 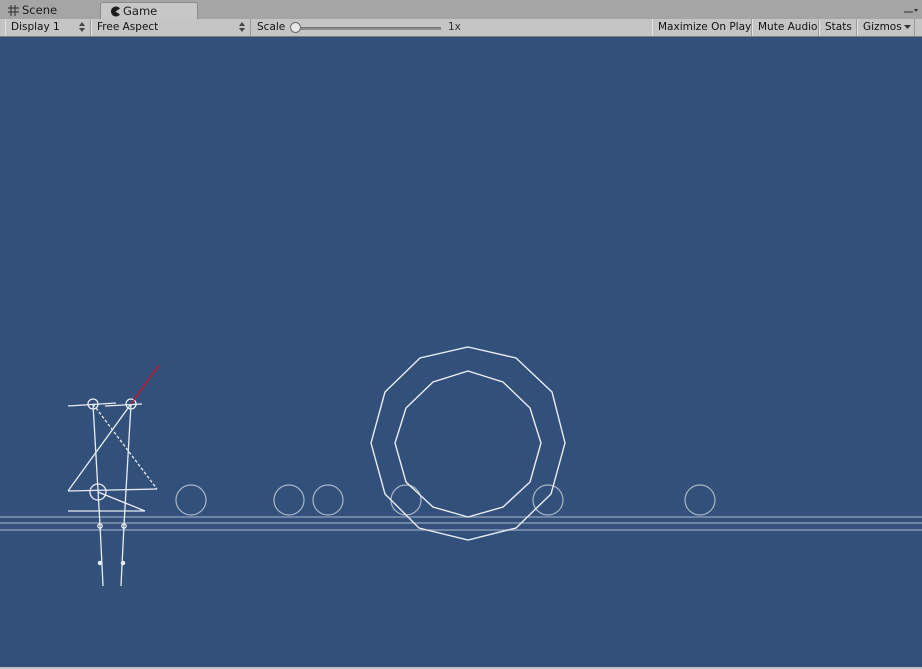 I want to click on ragdoll-diagonal-right, so click(x=125, y=446).